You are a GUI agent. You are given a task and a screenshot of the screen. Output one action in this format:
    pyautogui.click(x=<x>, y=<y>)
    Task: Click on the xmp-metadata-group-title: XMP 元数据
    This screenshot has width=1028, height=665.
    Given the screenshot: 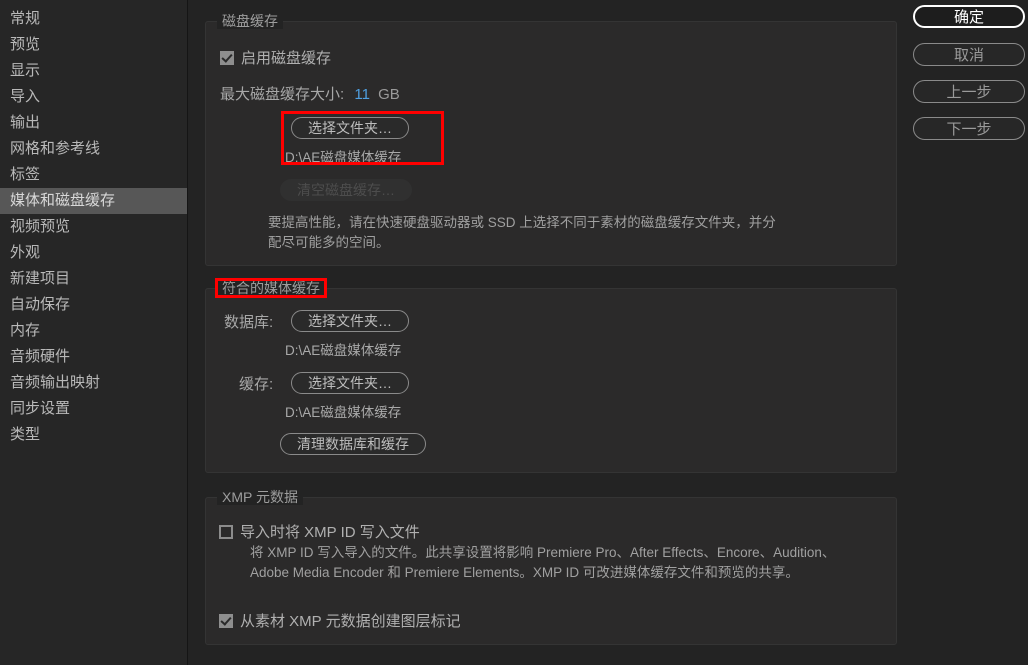 What is the action you would take?
    pyautogui.click(x=260, y=497)
    